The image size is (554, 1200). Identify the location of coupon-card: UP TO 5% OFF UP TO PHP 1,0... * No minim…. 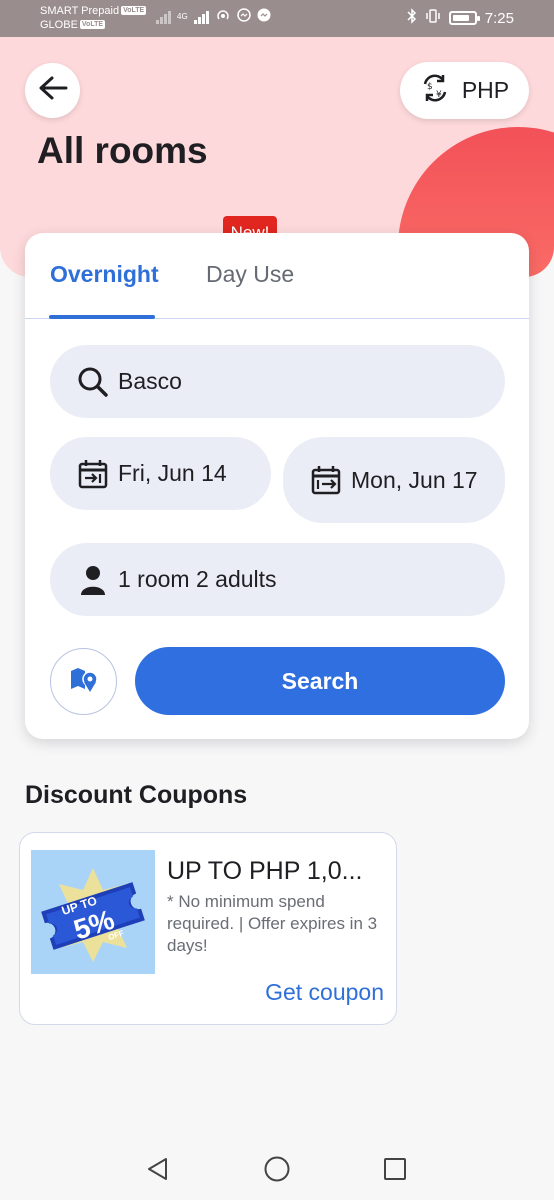
(208, 928).